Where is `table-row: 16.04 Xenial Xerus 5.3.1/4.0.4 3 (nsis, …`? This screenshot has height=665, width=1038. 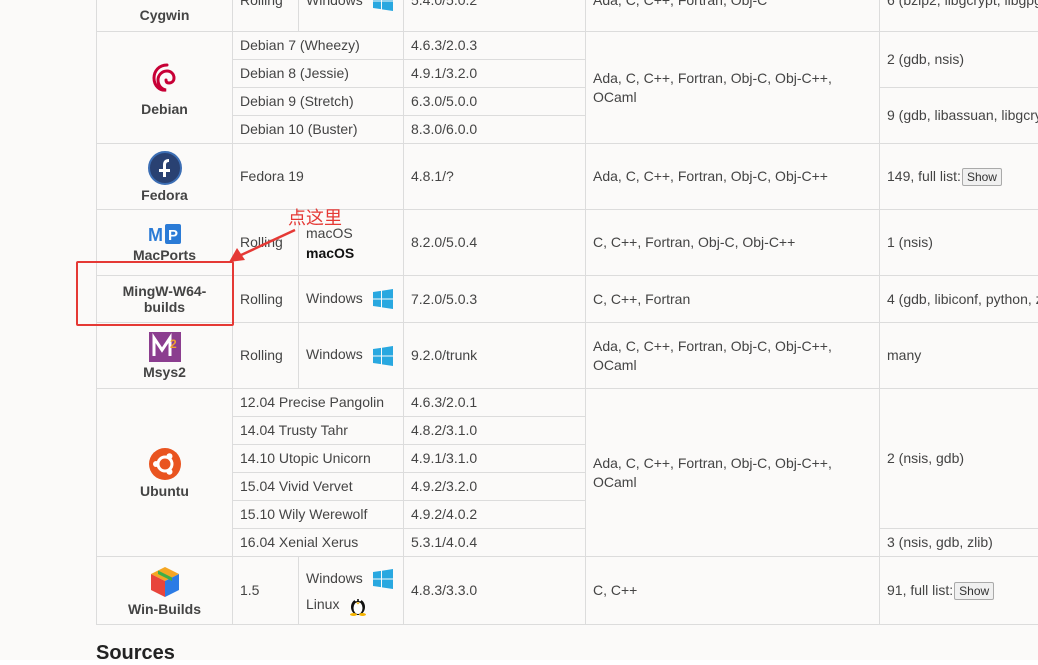
table-row: 16.04 Xenial Xerus 5.3.1/4.0.4 3 (nsis, … is located at coordinates (567, 543).